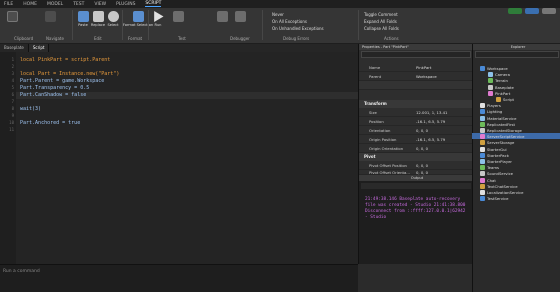 Image resolution: width=560 pixels, height=292 pixels. I want to click on clipboard-button, so click(12, 16).